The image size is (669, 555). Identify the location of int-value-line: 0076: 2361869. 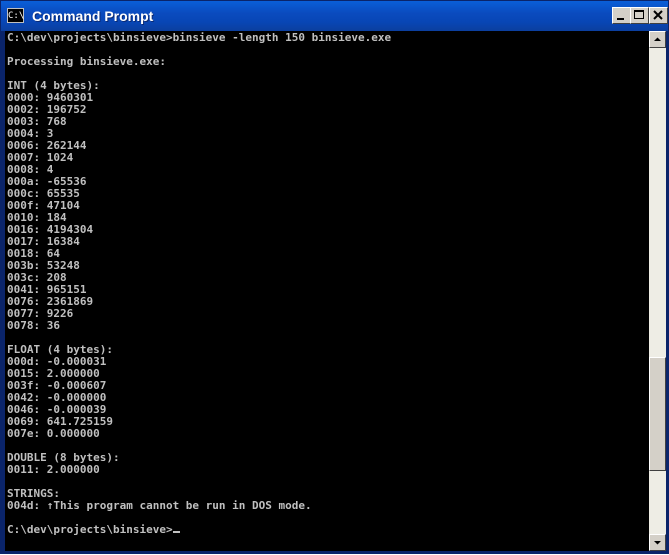
(50, 301).